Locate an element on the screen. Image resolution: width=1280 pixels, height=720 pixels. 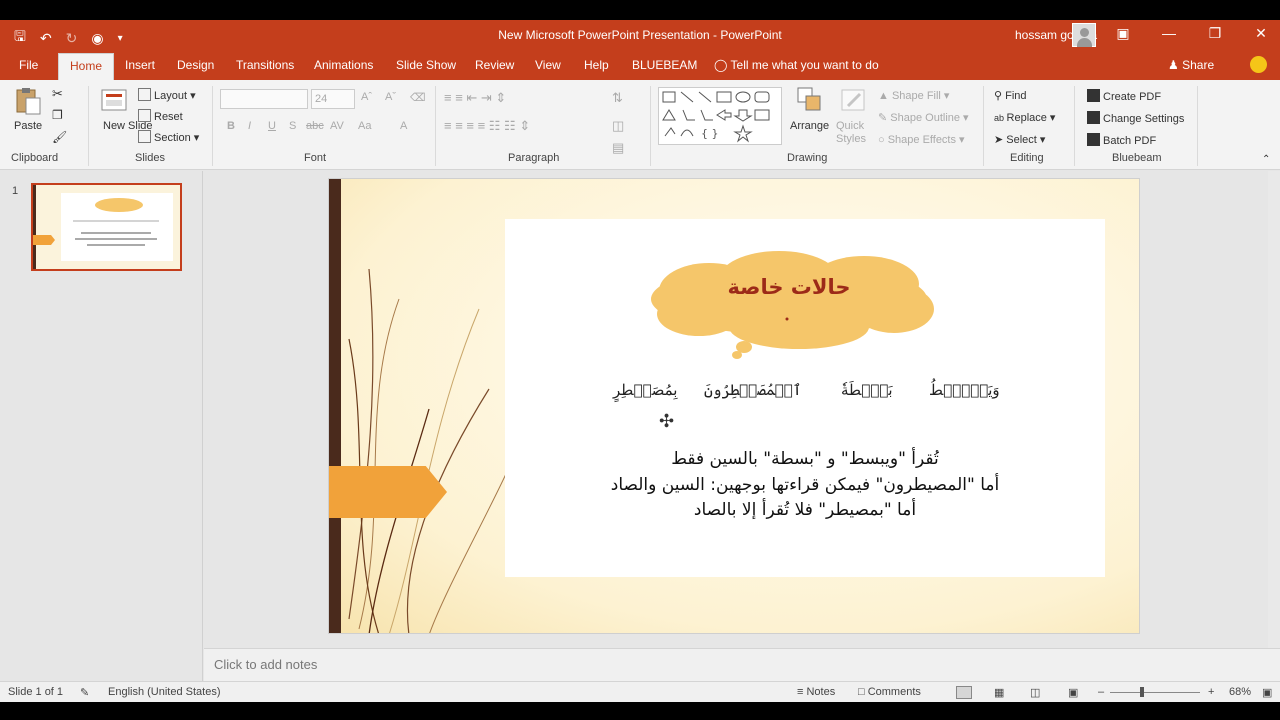
fit-to-window-icon: ▣ is located at coordinates (1267, 692).